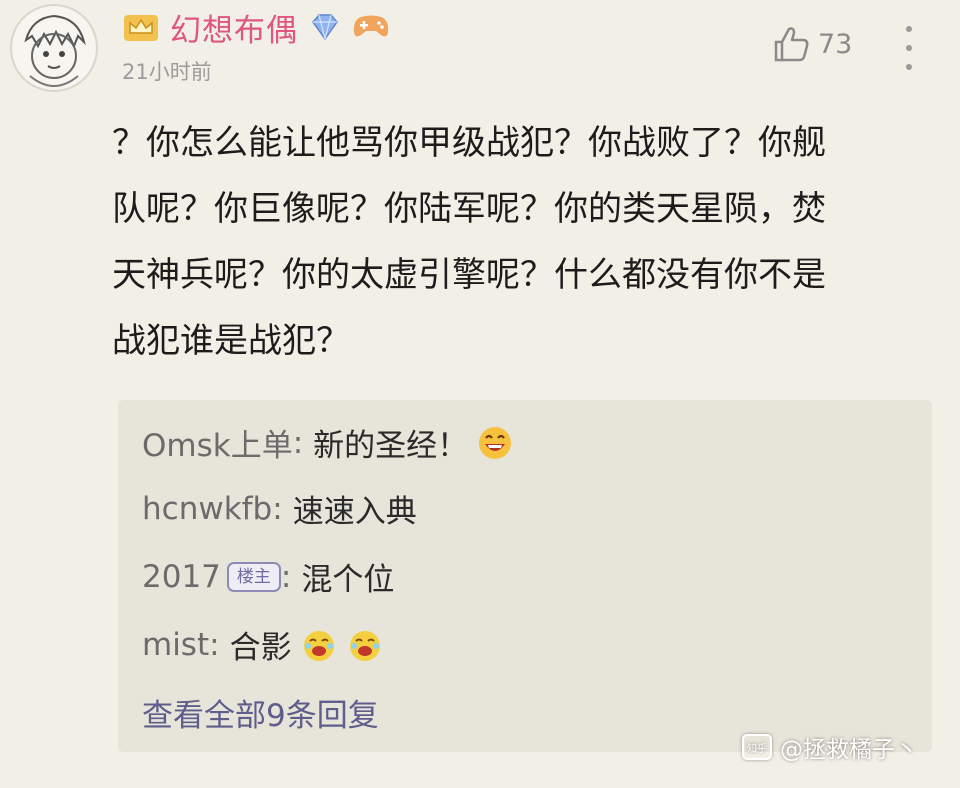 The width and height of the screenshot is (960, 788). What do you see at coordinates (167, 72) in the screenshot?
I see `comment-time: 21小时前` at bounding box center [167, 72].